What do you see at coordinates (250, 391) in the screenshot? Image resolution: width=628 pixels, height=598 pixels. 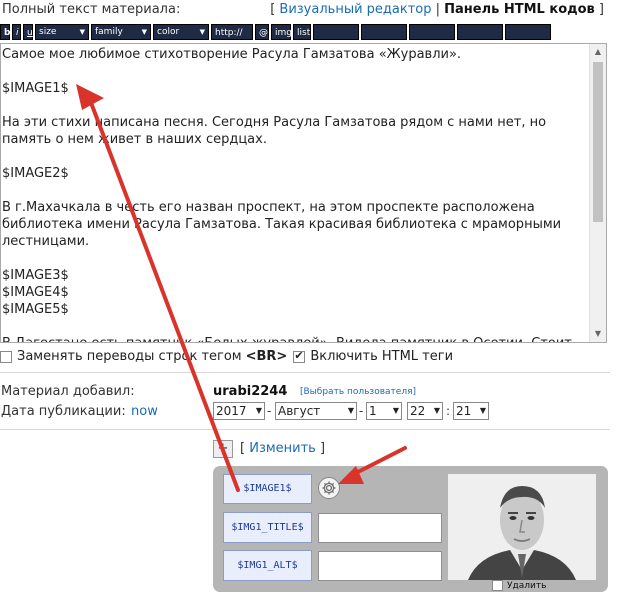 I see `author-username: urabi2244` at bounding box center [250, 391].